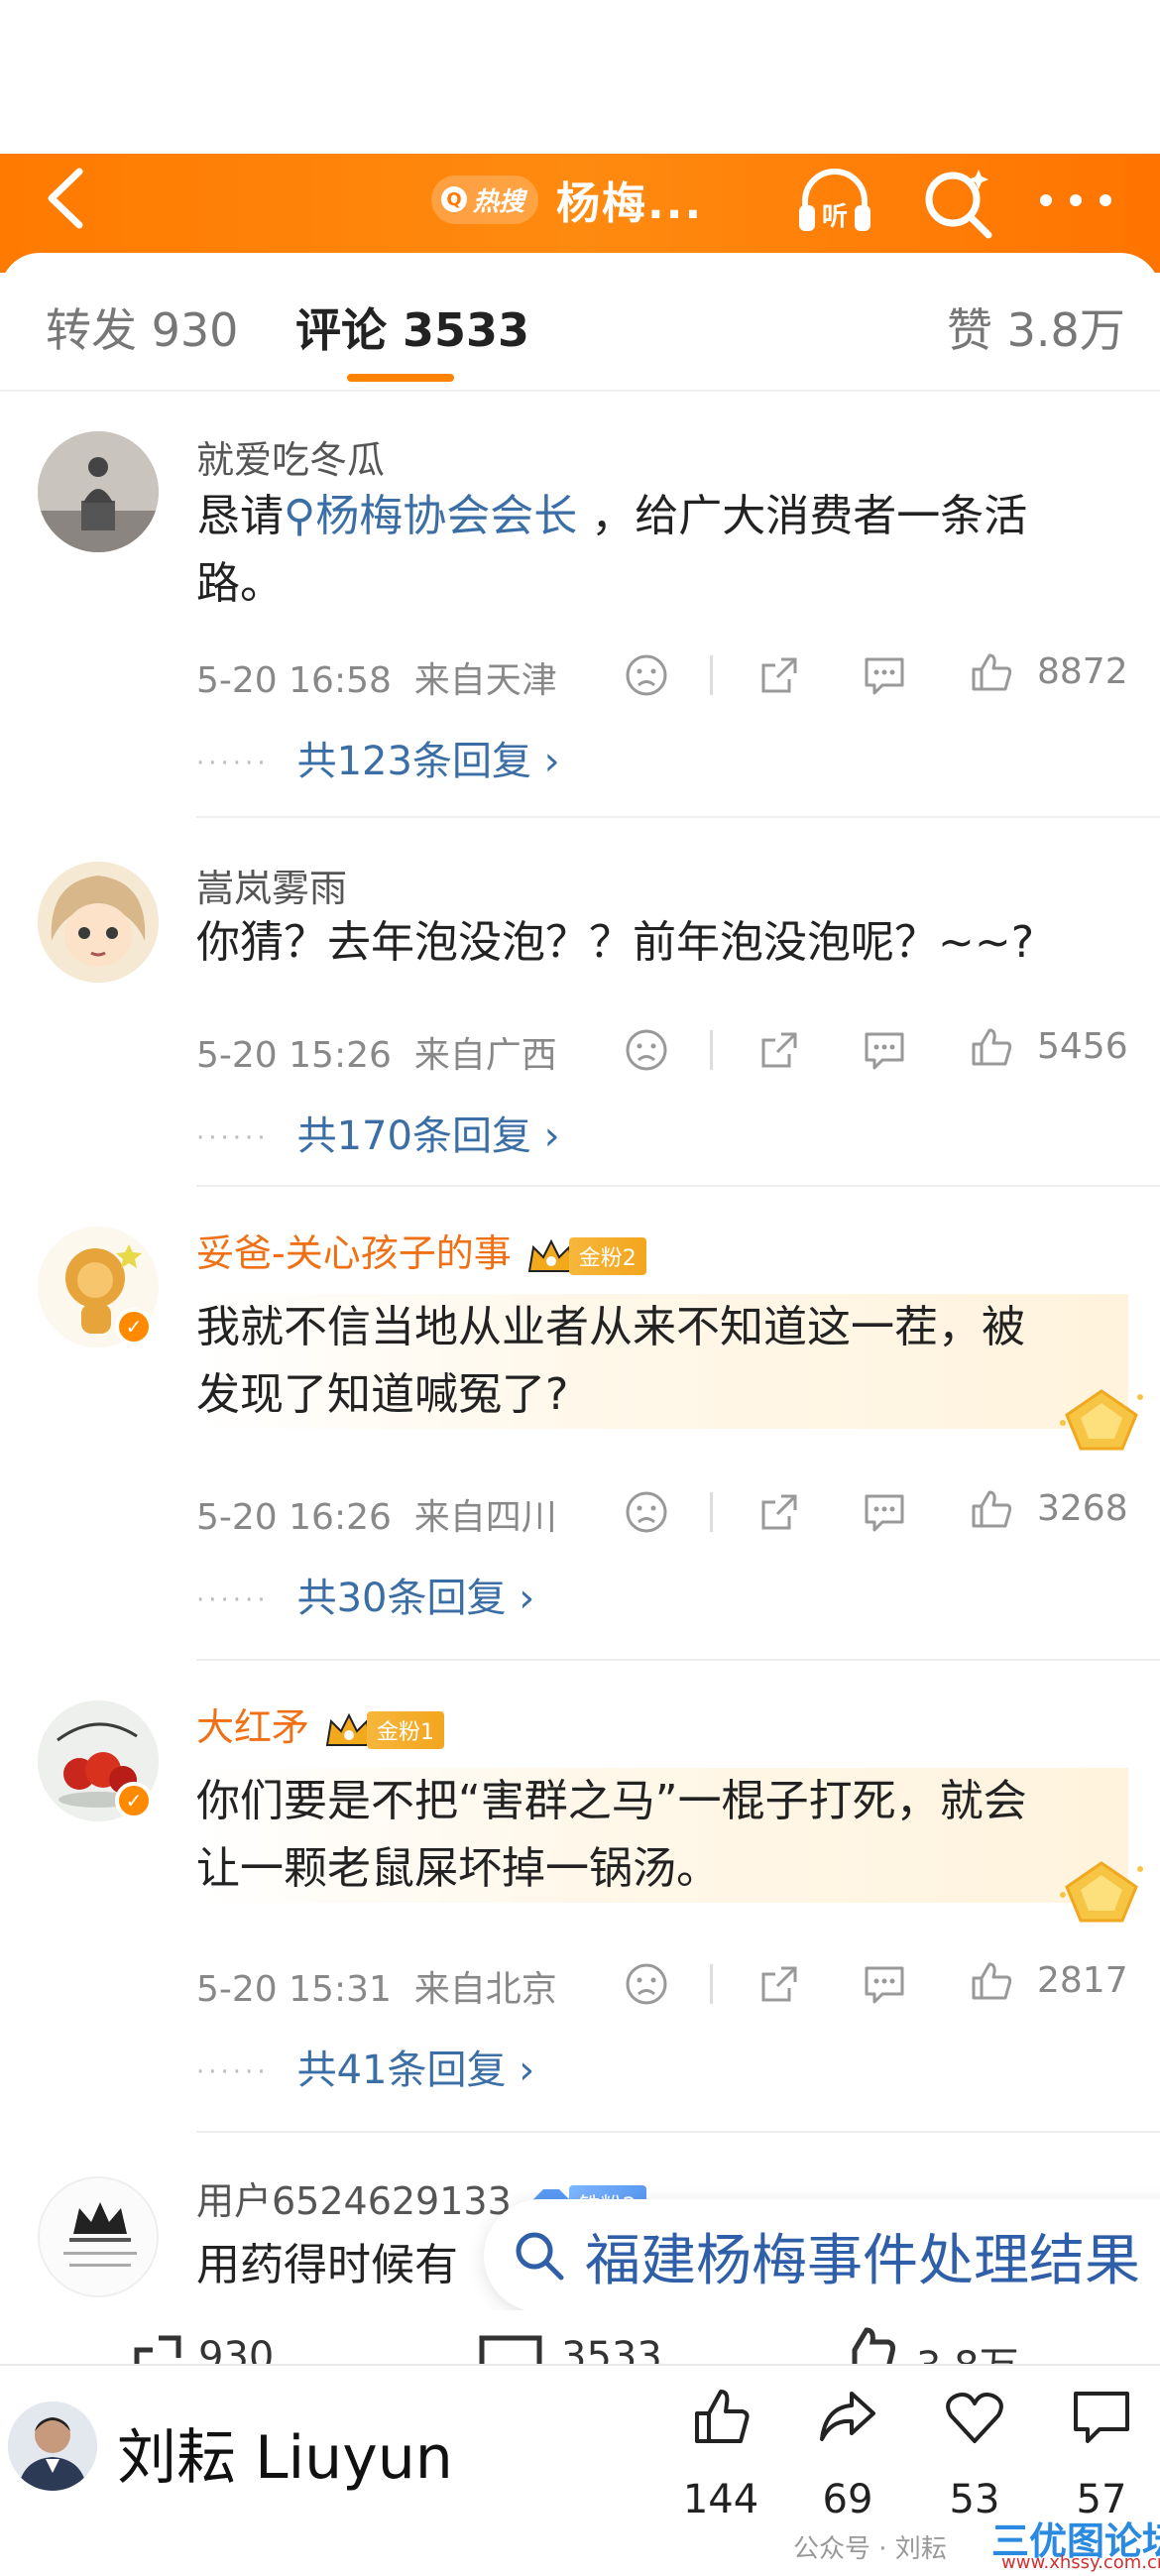 The image size is (1160, 2576). What do you see at coordinates (285, 2452) in the screenshot?
I see `author-name: 刘耘 Liuyun` at bounding box center [285, 2452].